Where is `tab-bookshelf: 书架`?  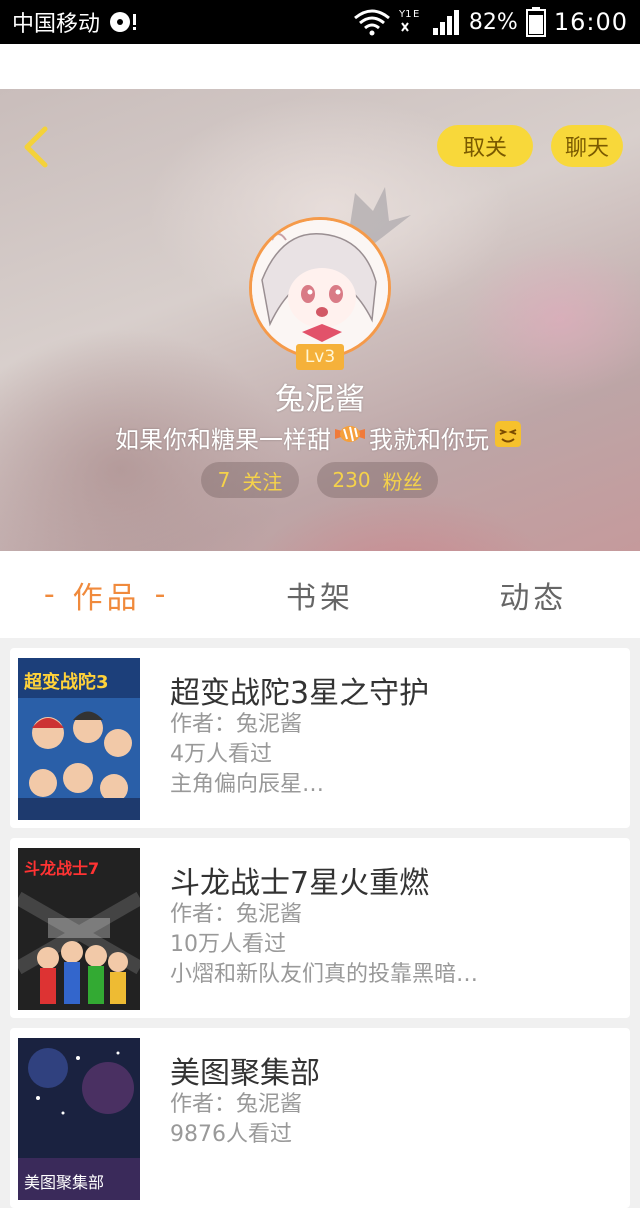 tab-bookshelf: 书架 is located at coordinates (319, 594).